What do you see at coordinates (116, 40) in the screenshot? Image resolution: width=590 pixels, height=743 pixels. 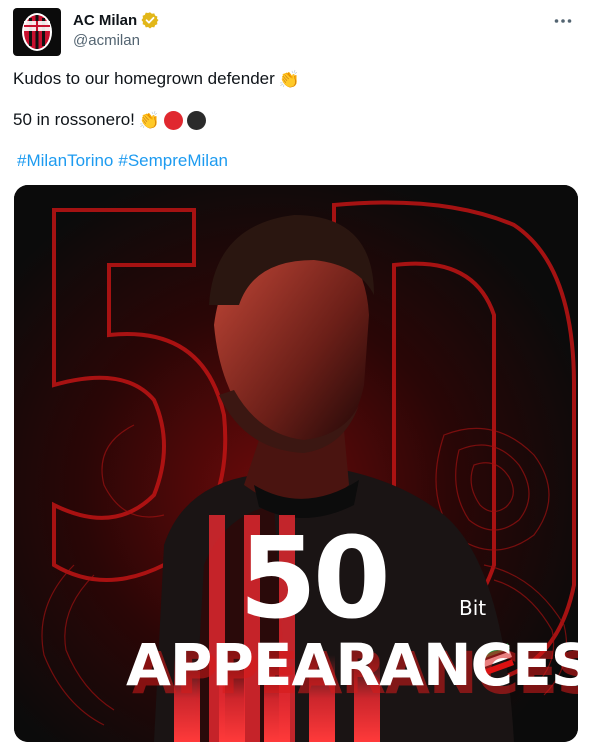 I see `author-handle: @acmilan` at bounding box center [116, 40].